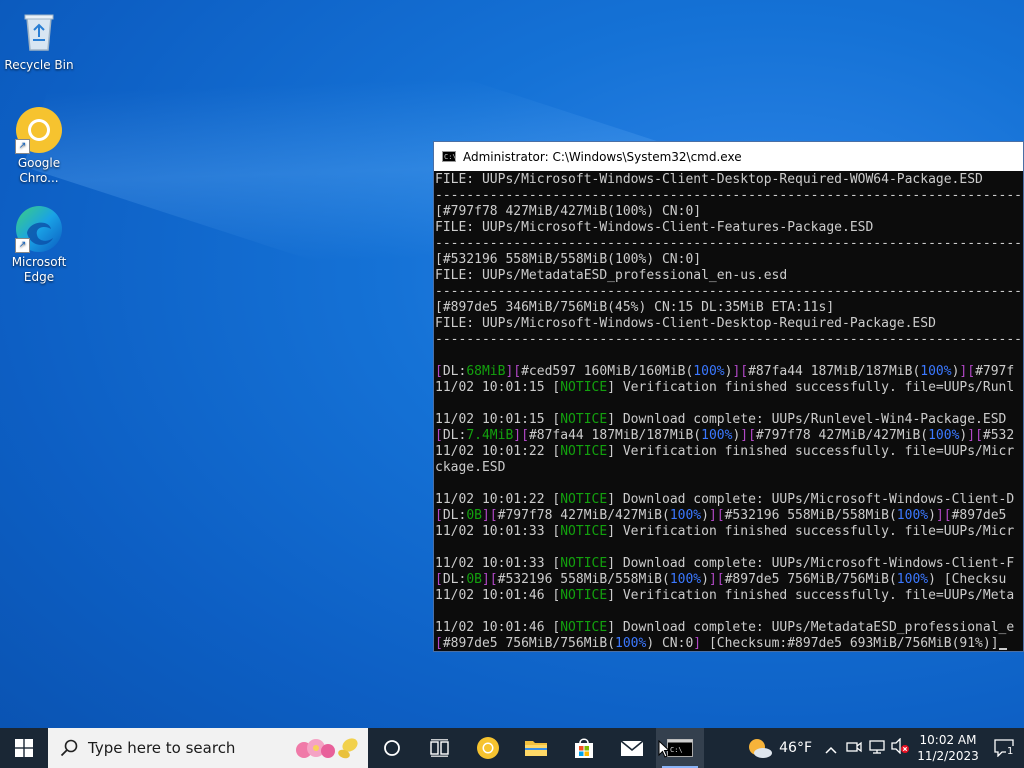 This screenshot has width=1024, height=768. What do you see at coordinates (995, 371) in the screenshot?
I see `console-text-segment: #797f` at bounding box center [995, 371].